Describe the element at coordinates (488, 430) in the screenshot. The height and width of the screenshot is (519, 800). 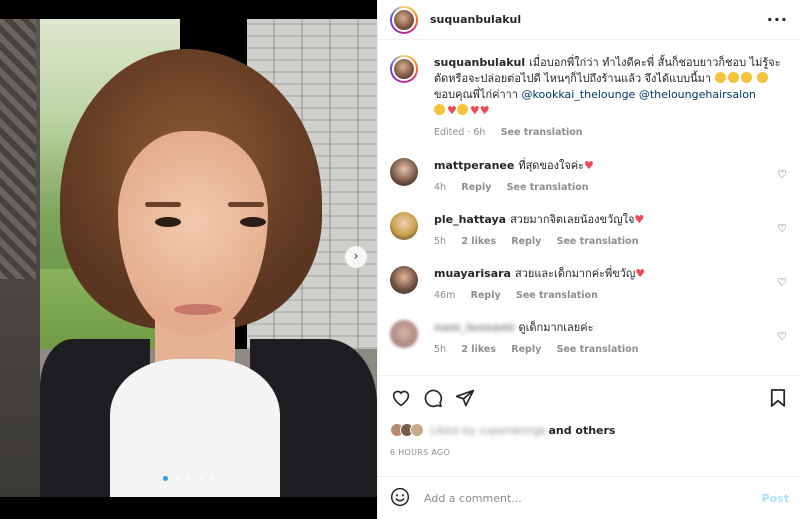
I see `liked-by-text: Liked by superwongk` at that location.